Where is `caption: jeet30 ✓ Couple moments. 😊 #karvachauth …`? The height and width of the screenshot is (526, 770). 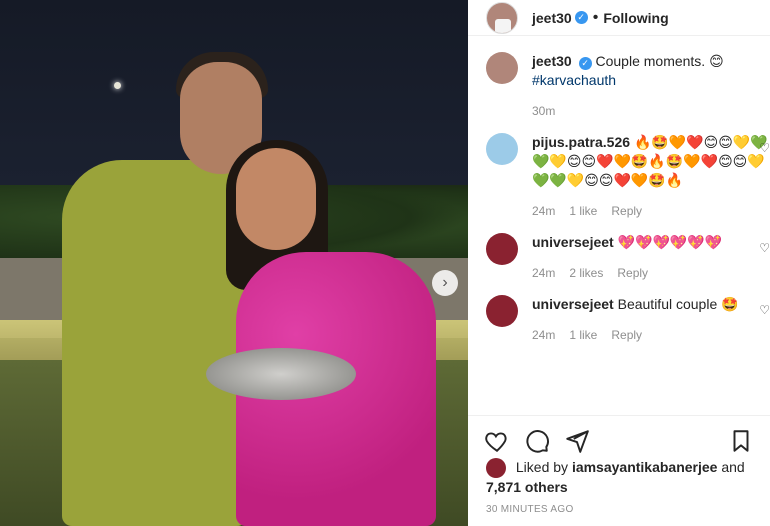 caption: jeet30 ✓ Couple moments. 😊 #karvachauth … is located at coordinates (628, 86).